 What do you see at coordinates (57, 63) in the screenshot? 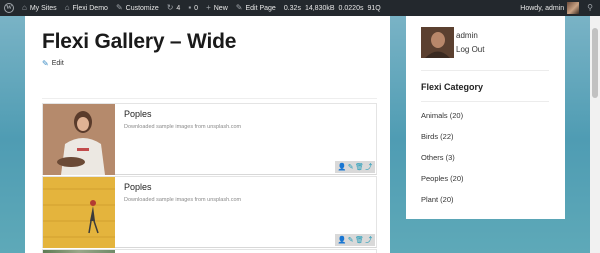
I see `edit-label: Edit` at bounding box center [57, 63].